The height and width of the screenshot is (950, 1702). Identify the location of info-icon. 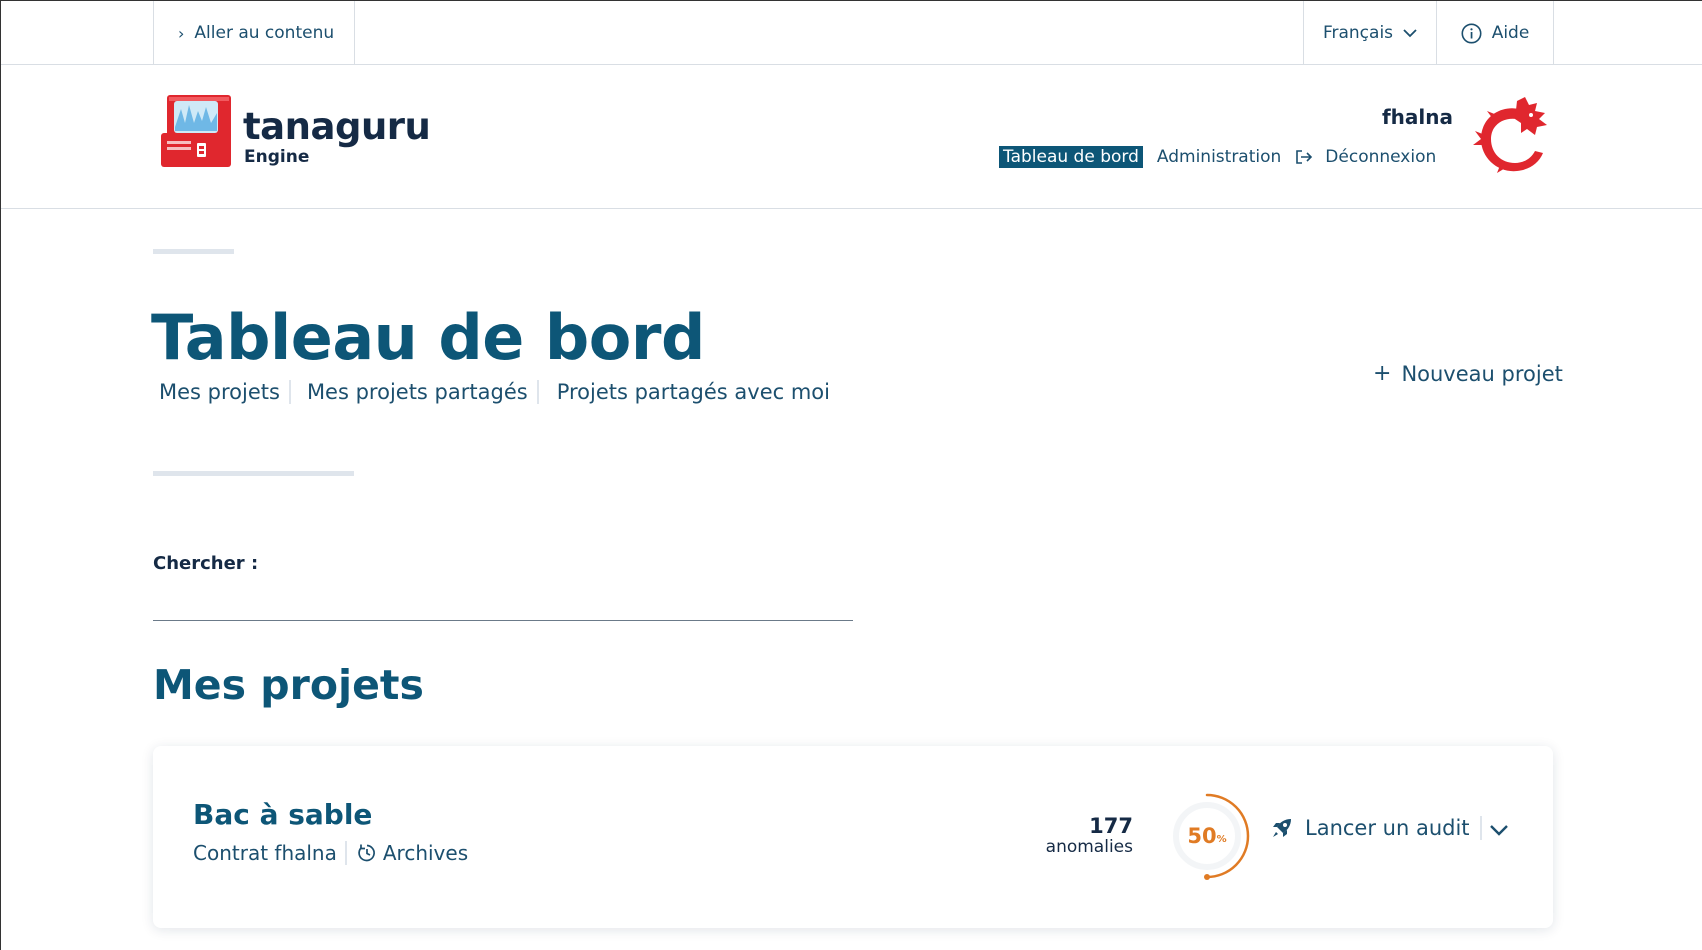
(1471, 33).